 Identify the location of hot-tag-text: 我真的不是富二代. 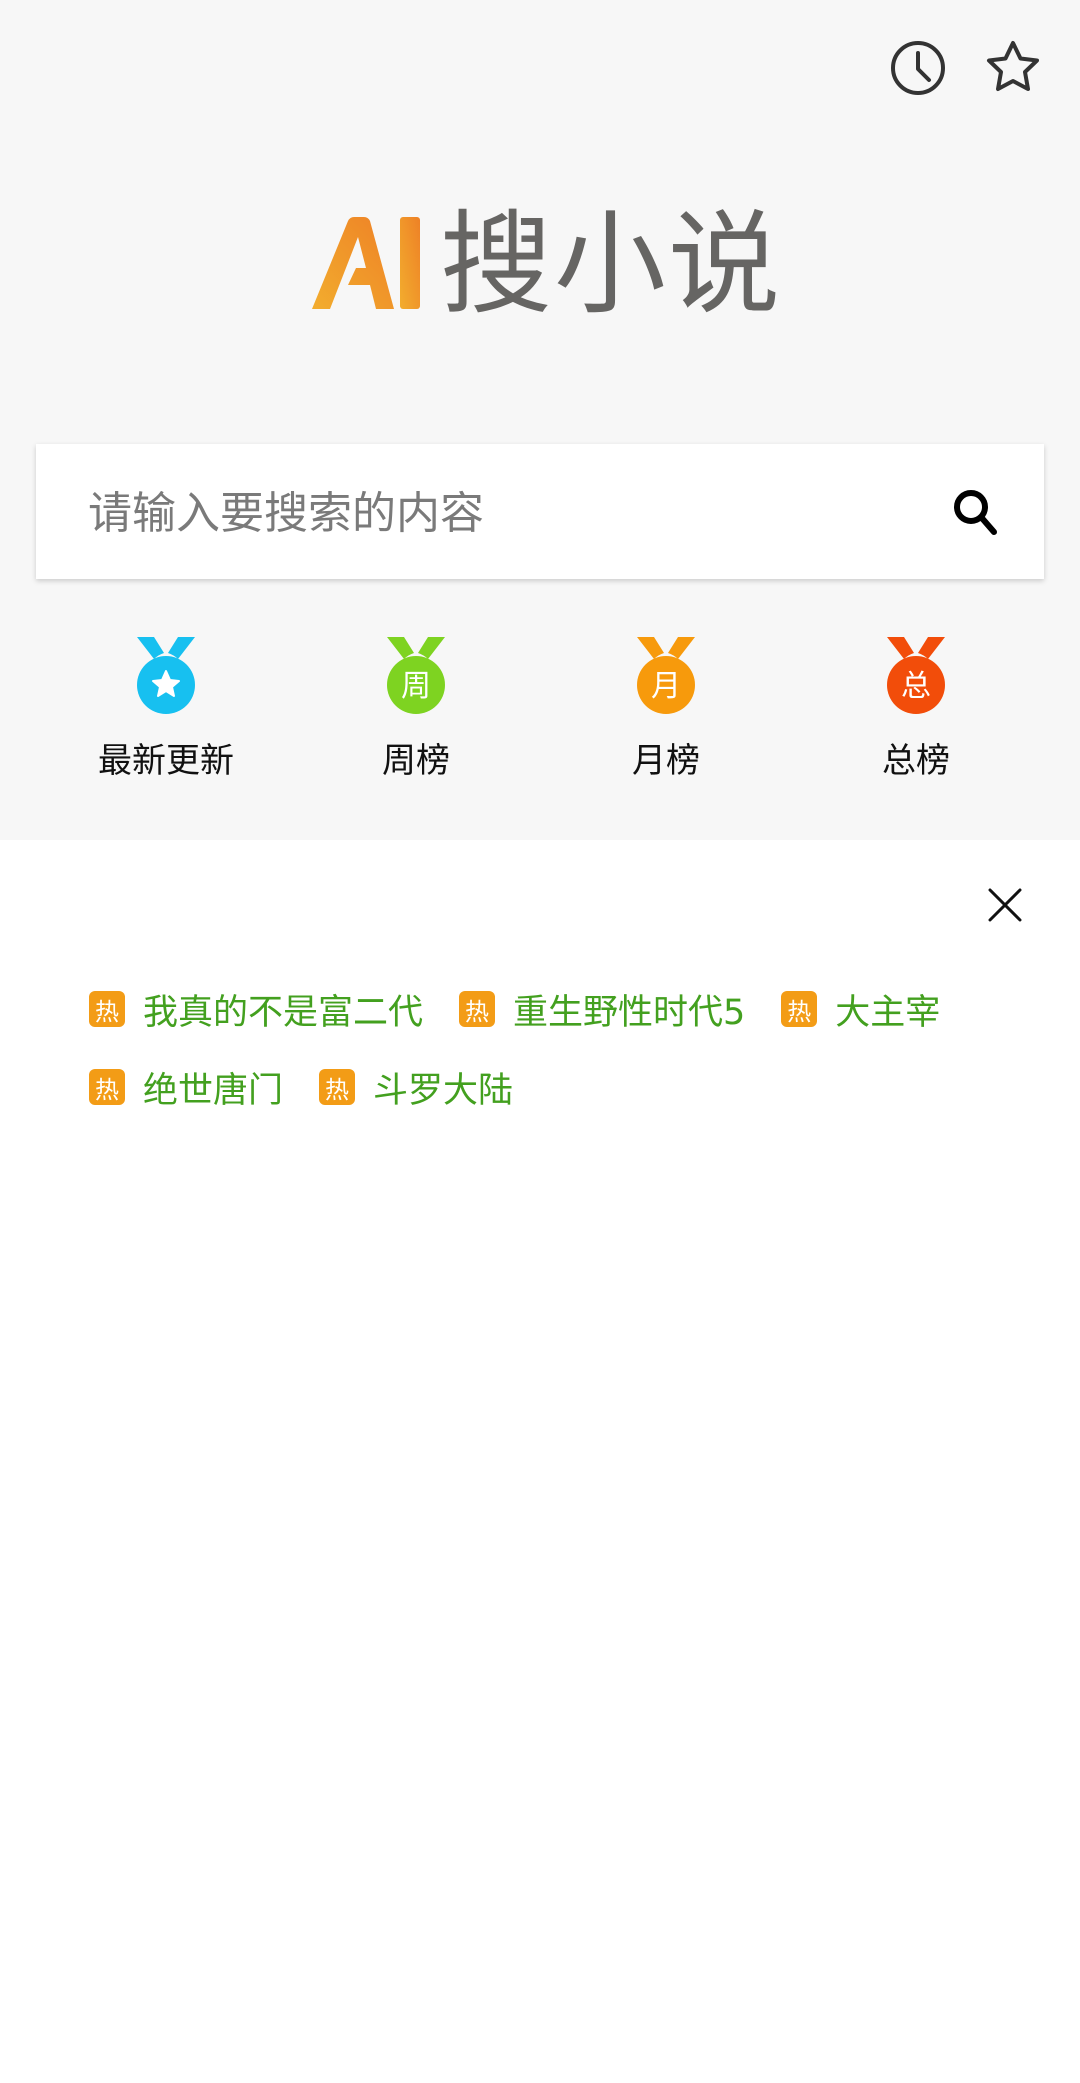
(283, 1012).